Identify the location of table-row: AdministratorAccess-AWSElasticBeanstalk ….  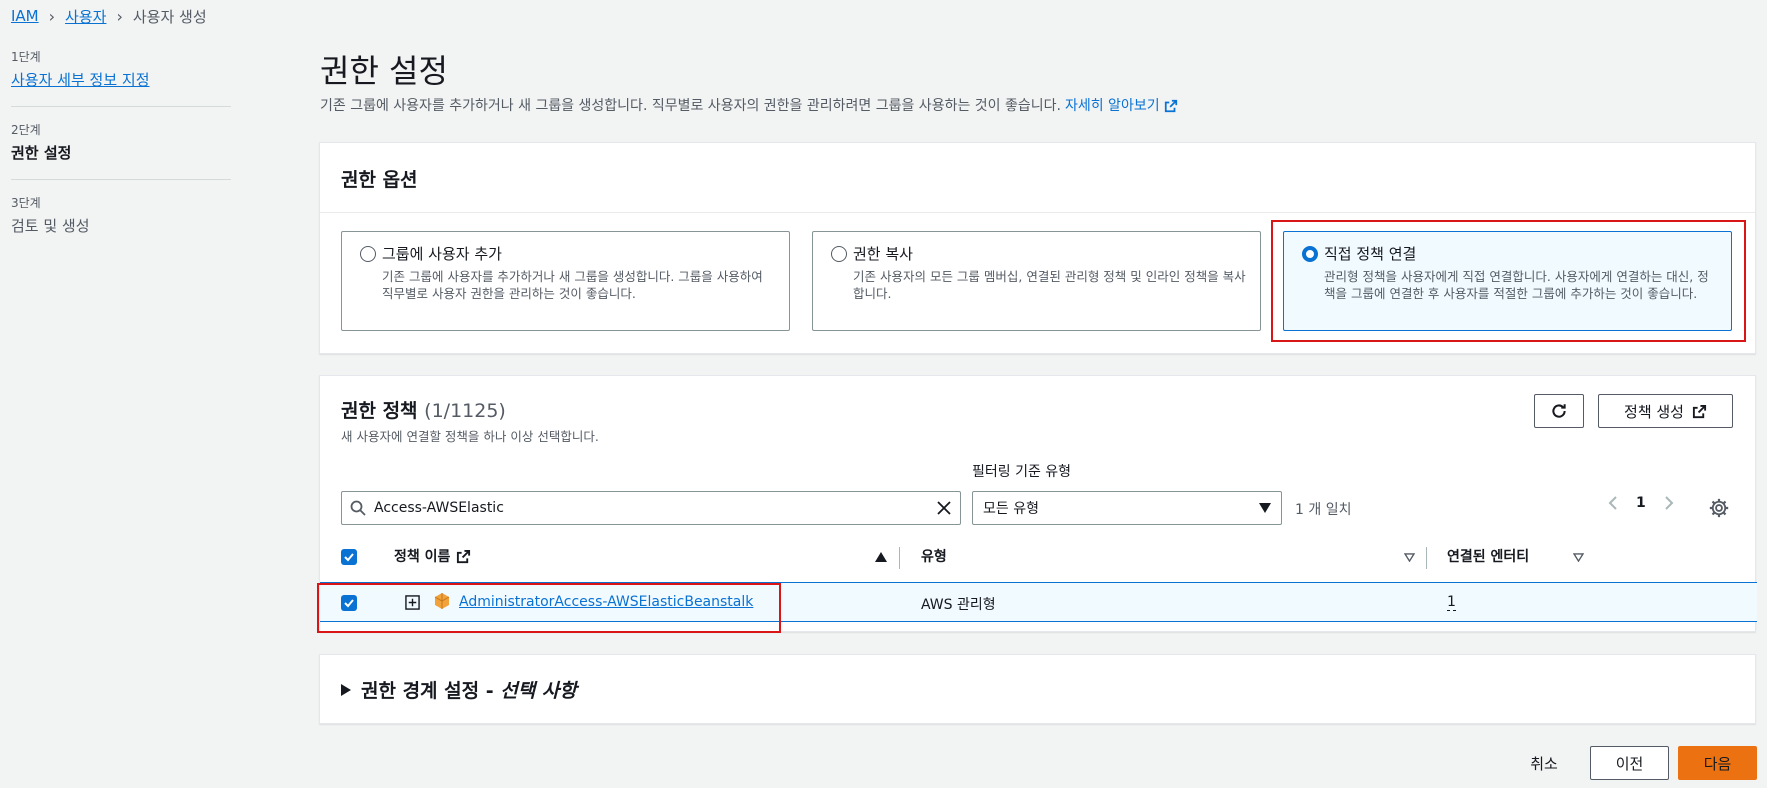
(1038, 602).